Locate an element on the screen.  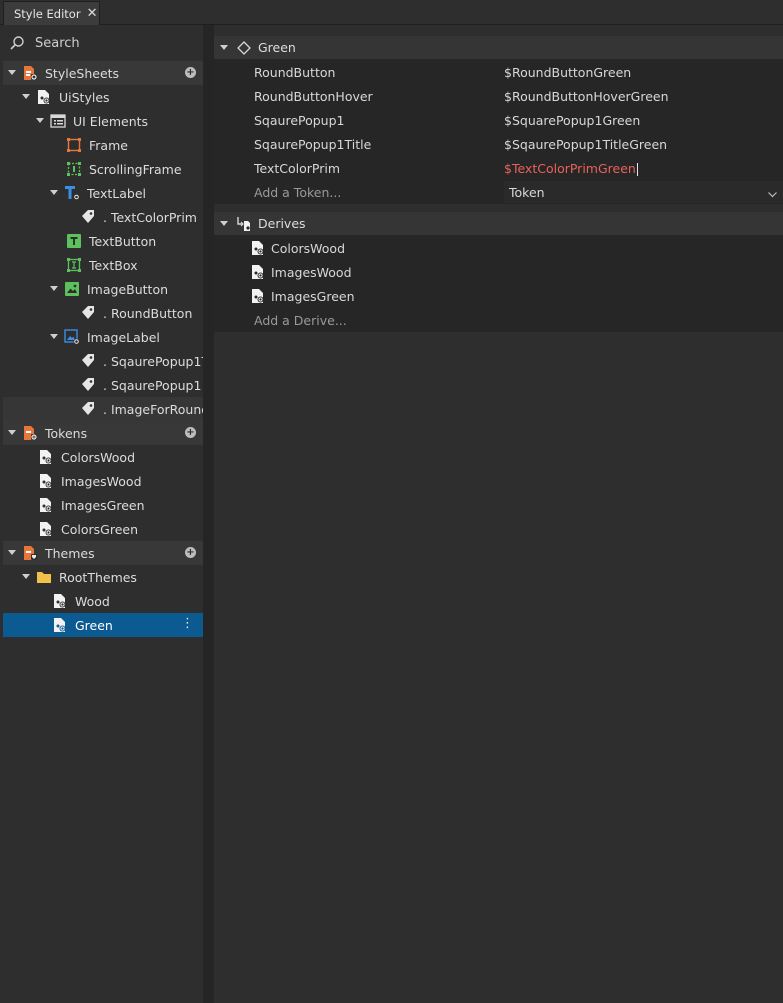
tree-sqaurepopup1title: . SqaurePopup1Title is located at coordinates (103, 361).